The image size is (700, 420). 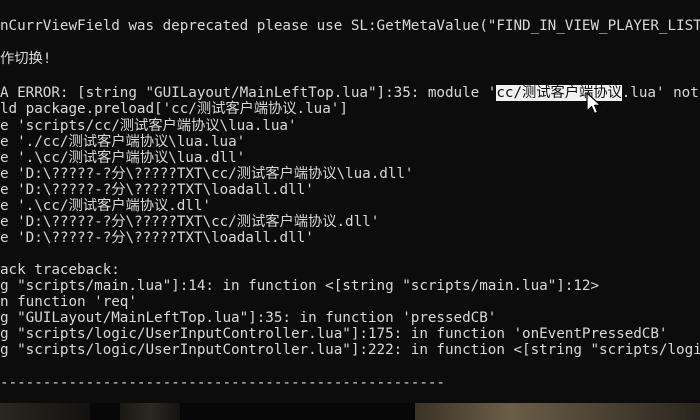 What do you see at coordinates (26, 59) in the screenshot?
I see `console-line: 作切换!` at bounding box center [26, 59].